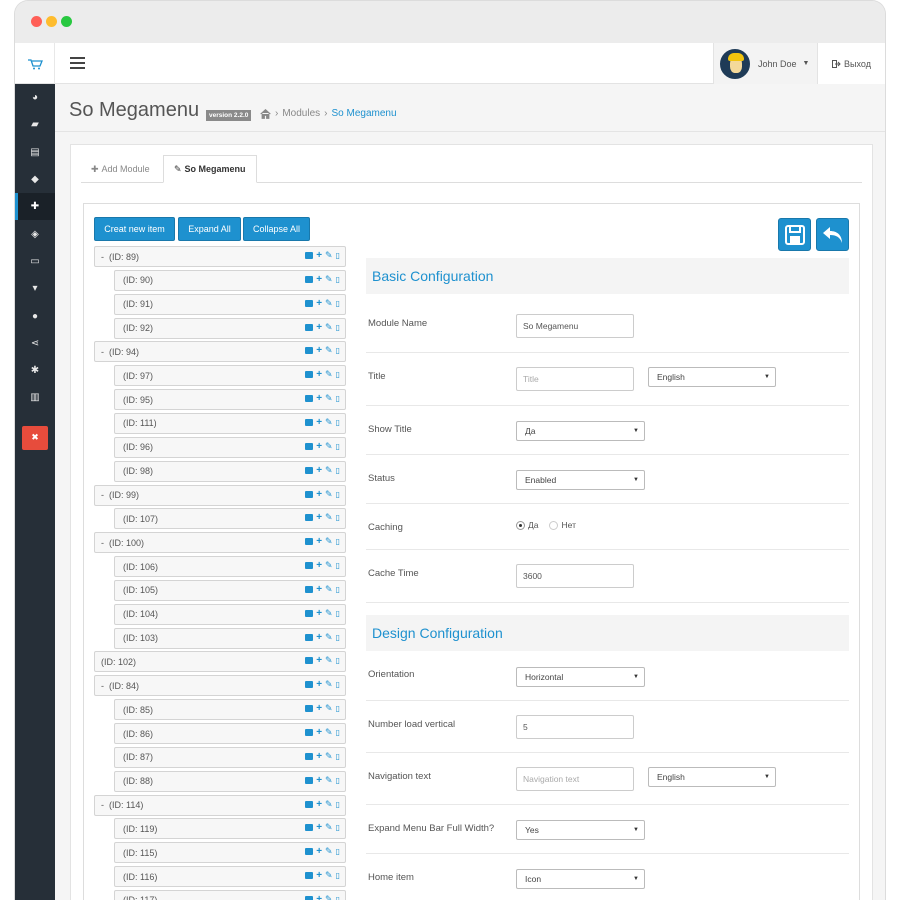  Describe the element at coordinates (230, 280) in the screenshot. I see `tree-node: (ID: 90) + ✎ ▯` at that location.